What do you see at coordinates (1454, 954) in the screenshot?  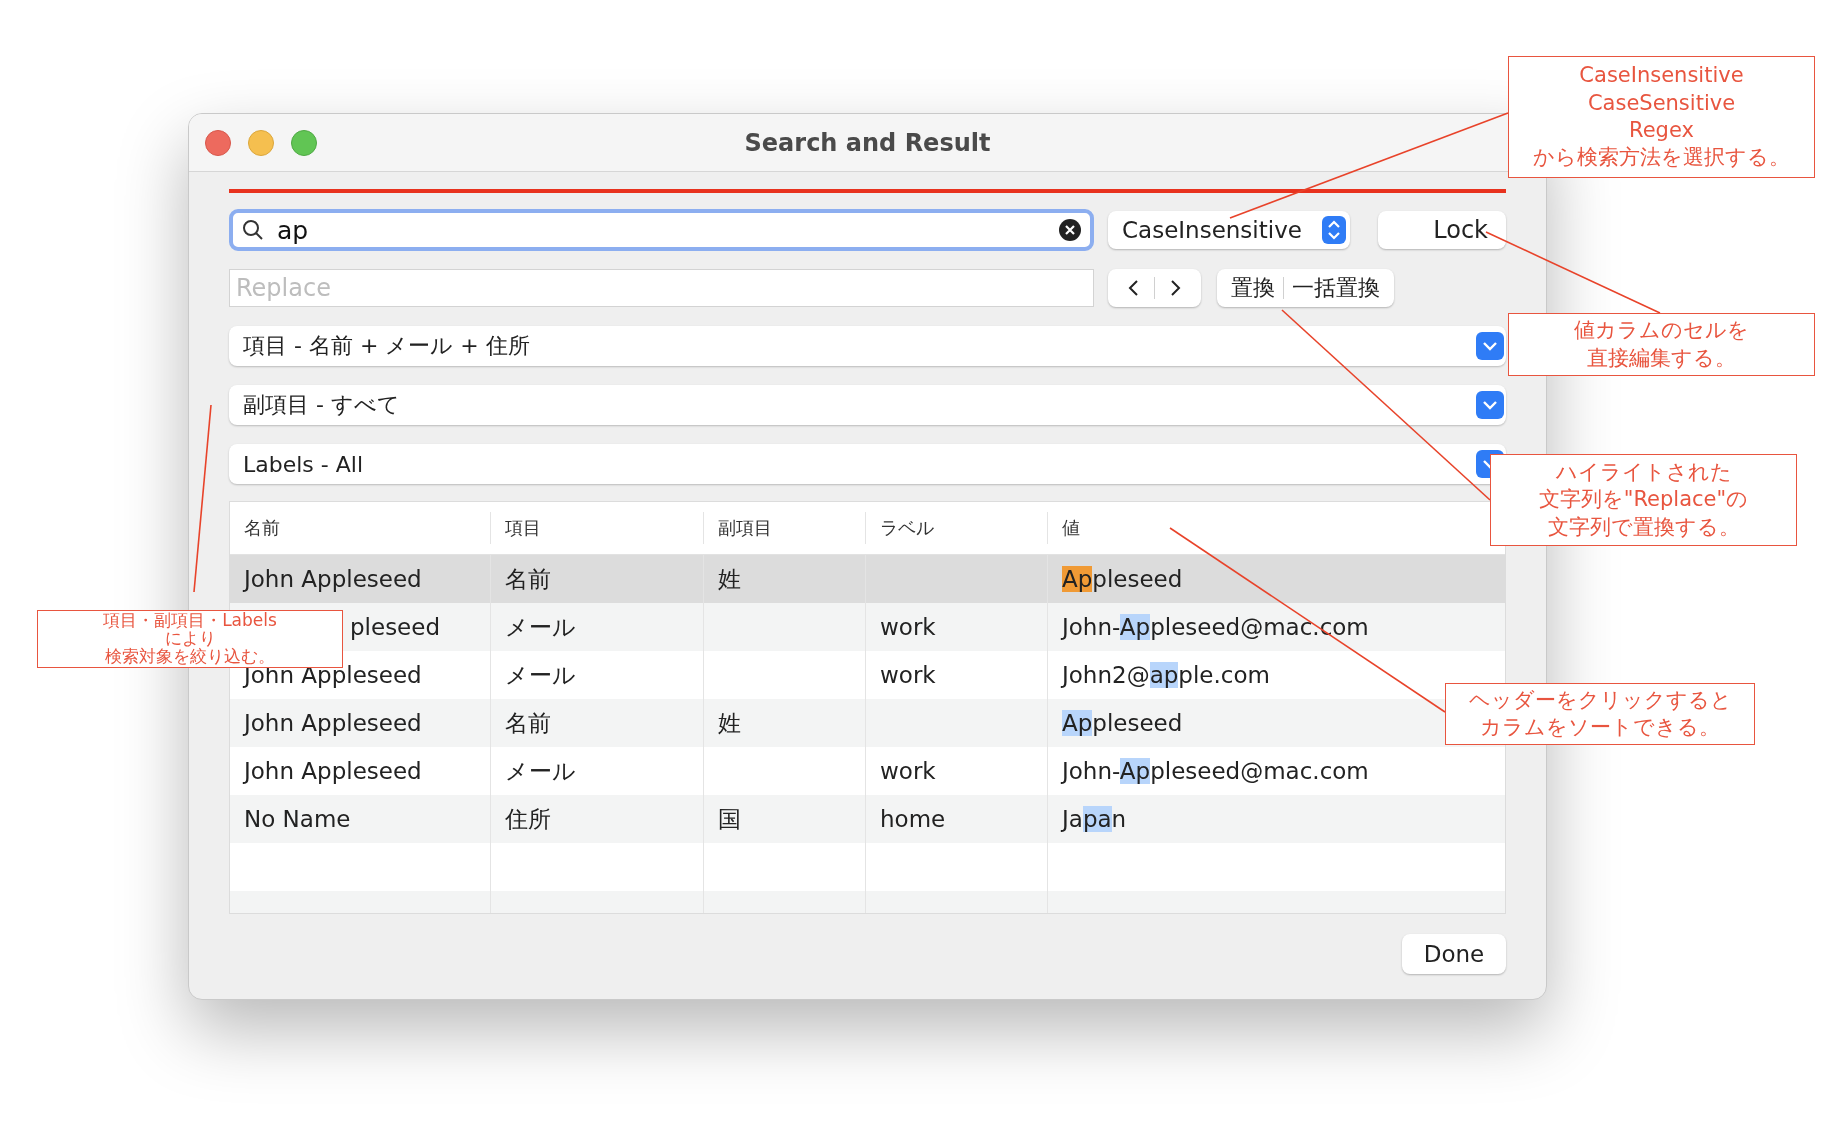 I see `done-button: Done` at bounding box center [1454, 954].